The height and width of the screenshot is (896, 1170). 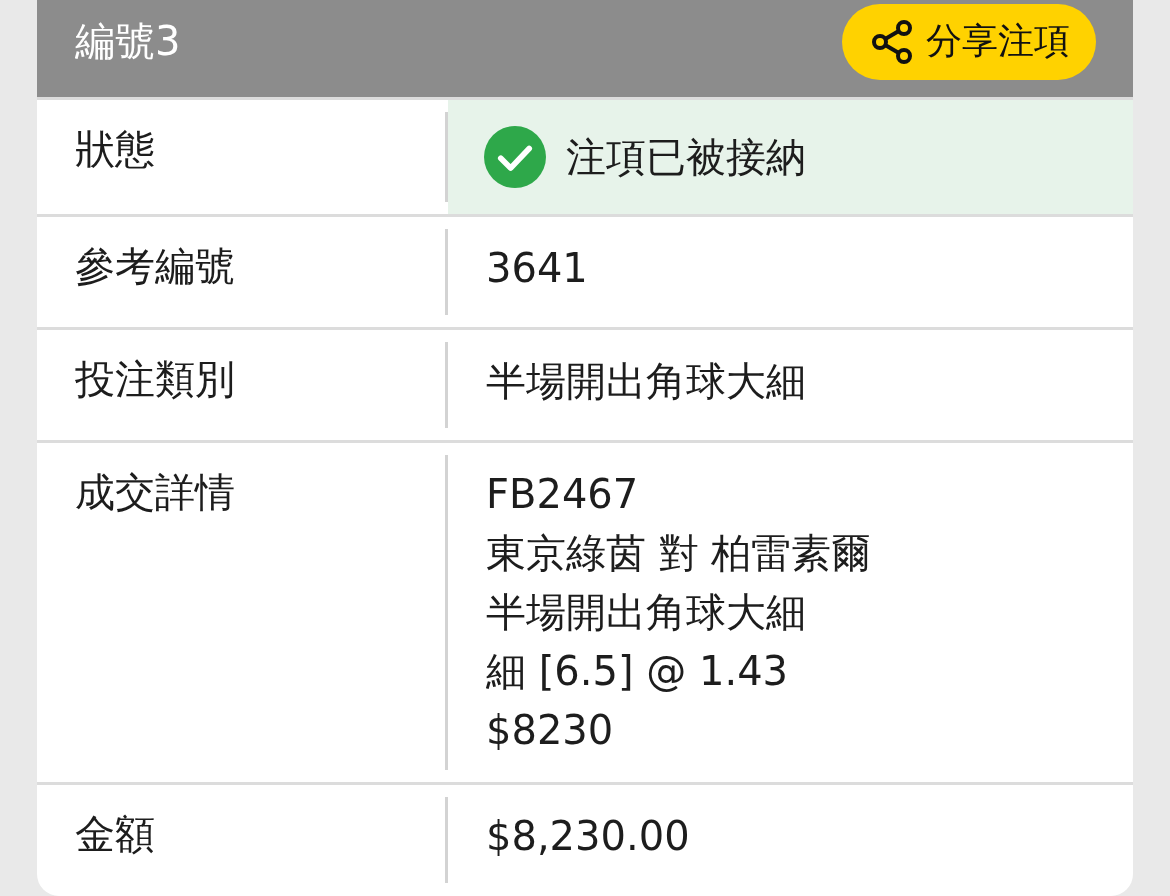 I want to click on row-label: 投注類別, so click(x=155, y=379).